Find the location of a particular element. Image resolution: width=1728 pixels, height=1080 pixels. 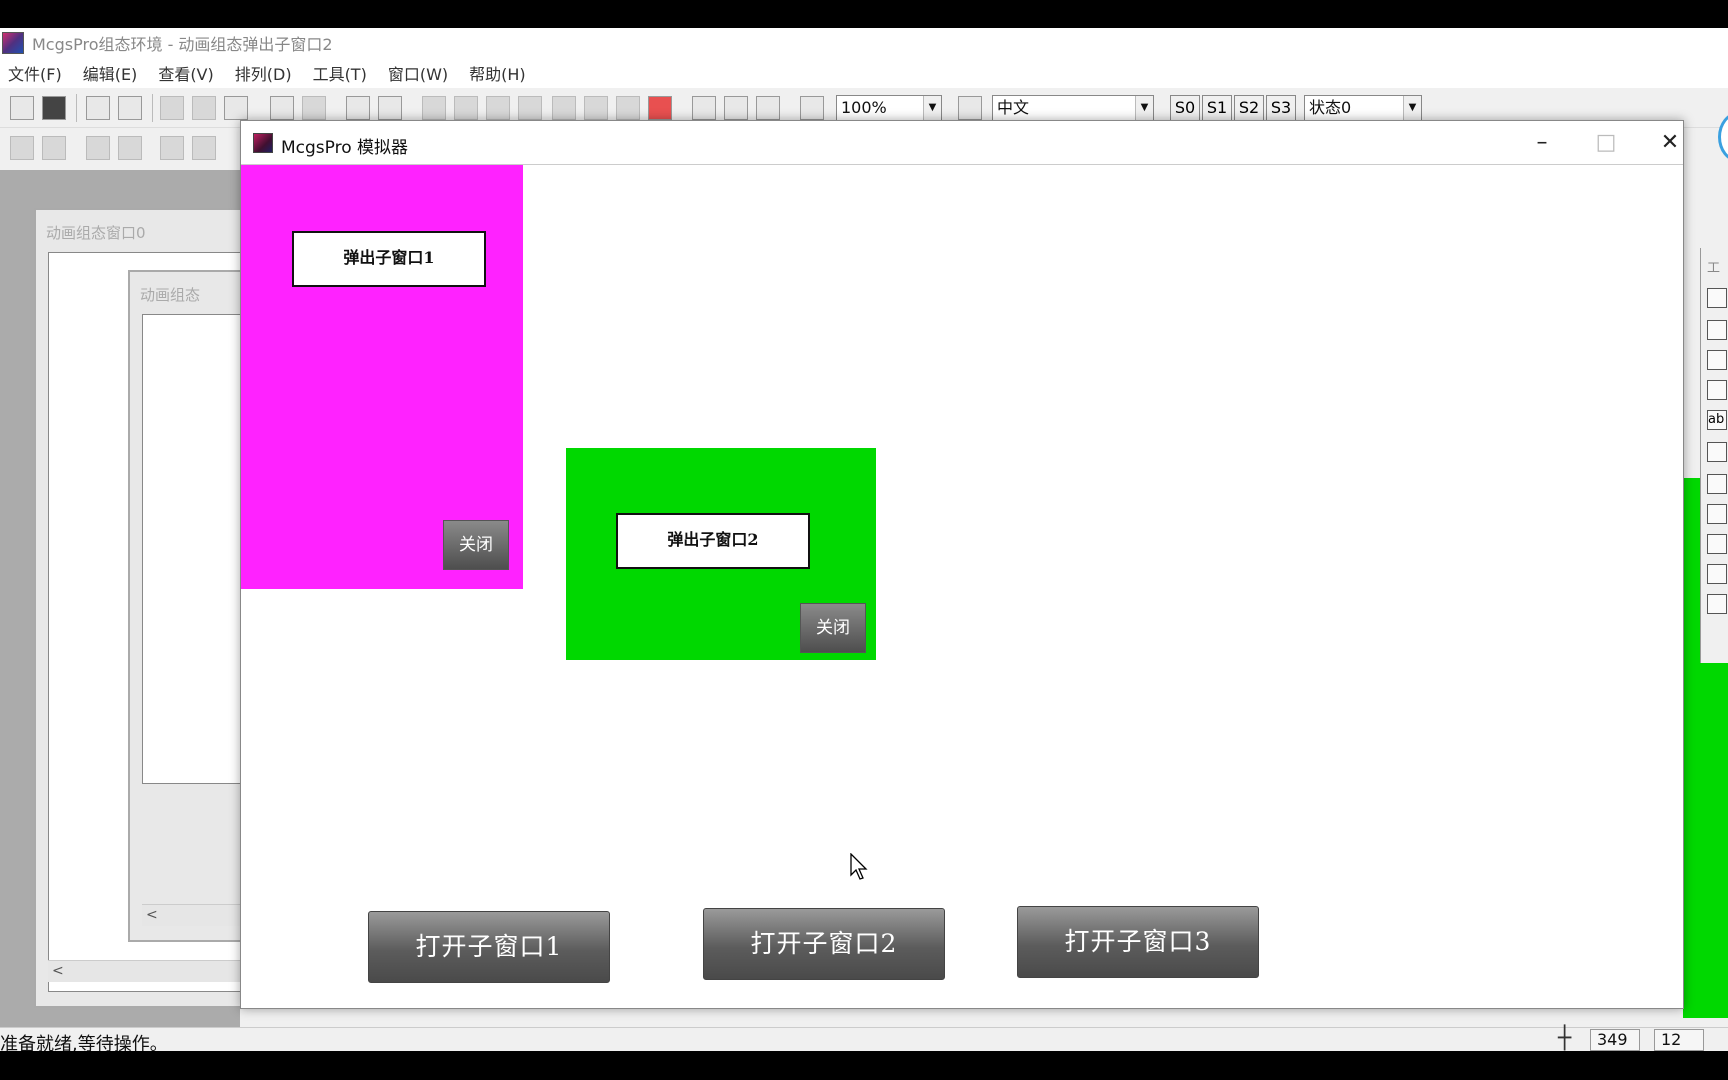

mouse-cursor-icon is located at coordinates (859, 866).